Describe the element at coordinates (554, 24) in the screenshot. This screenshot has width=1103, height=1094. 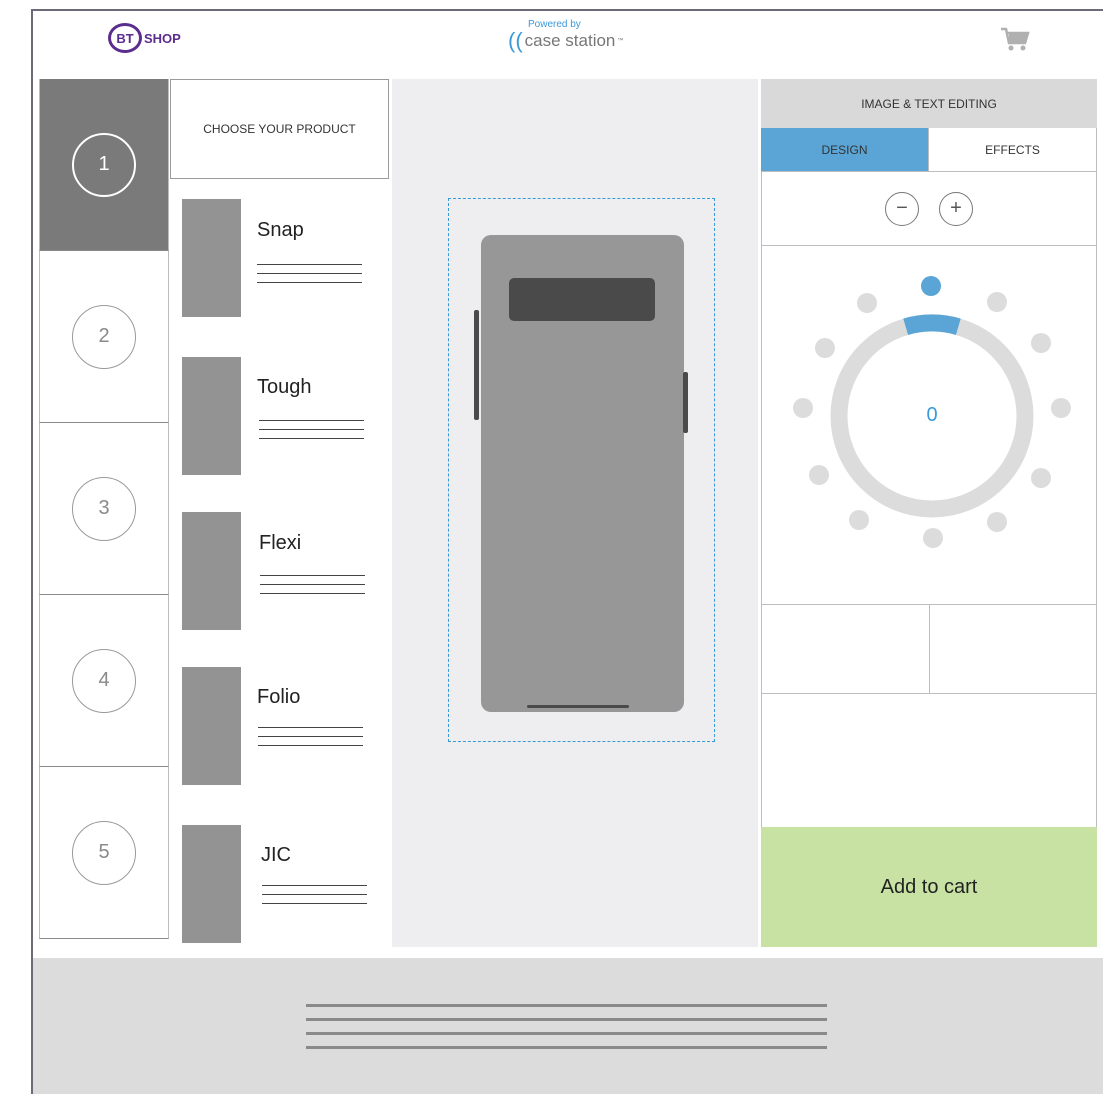
I see `powered-by-text: Powered by` at that location.